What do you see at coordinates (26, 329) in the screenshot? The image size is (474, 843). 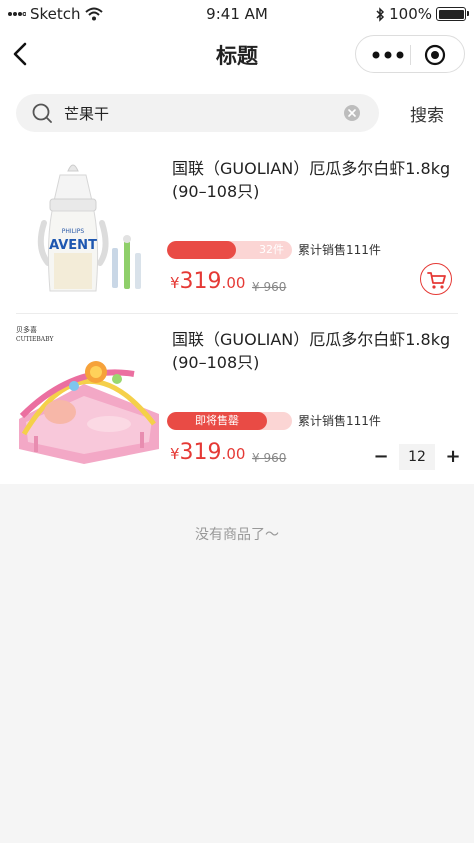 I see `image-brand-cn-text: 贝多喜` at bounding box center [26, 329].